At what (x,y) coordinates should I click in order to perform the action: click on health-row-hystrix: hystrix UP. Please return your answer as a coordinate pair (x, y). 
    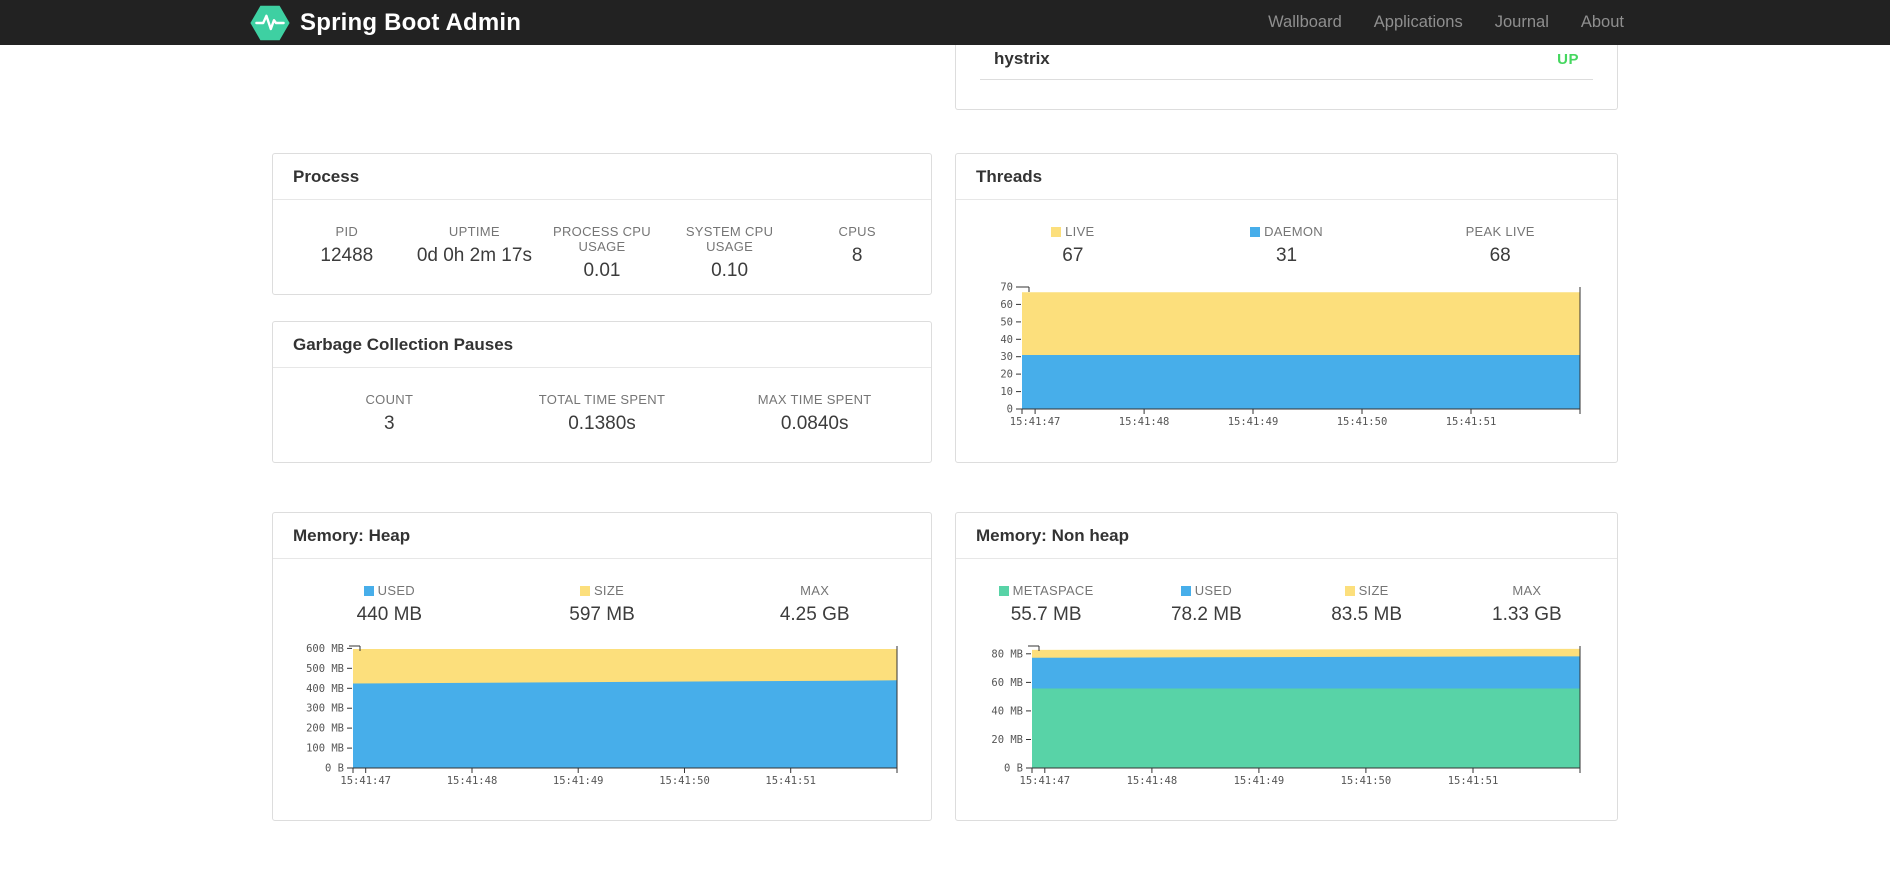
    Looking at the image, I should click on (1286, 62).